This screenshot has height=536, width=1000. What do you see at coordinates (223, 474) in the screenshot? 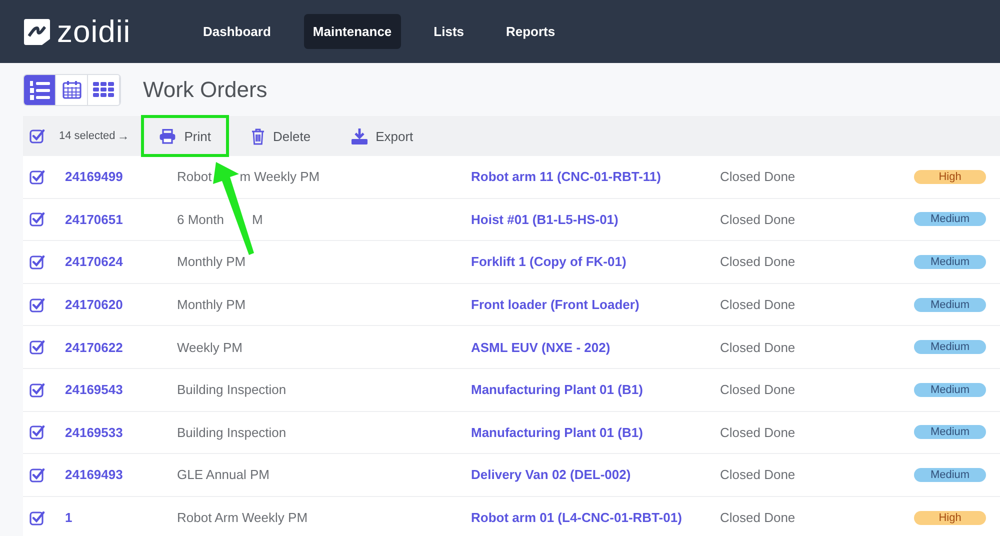
I see `description-text: GLE Annual PM` at bounding box center [223, 474].